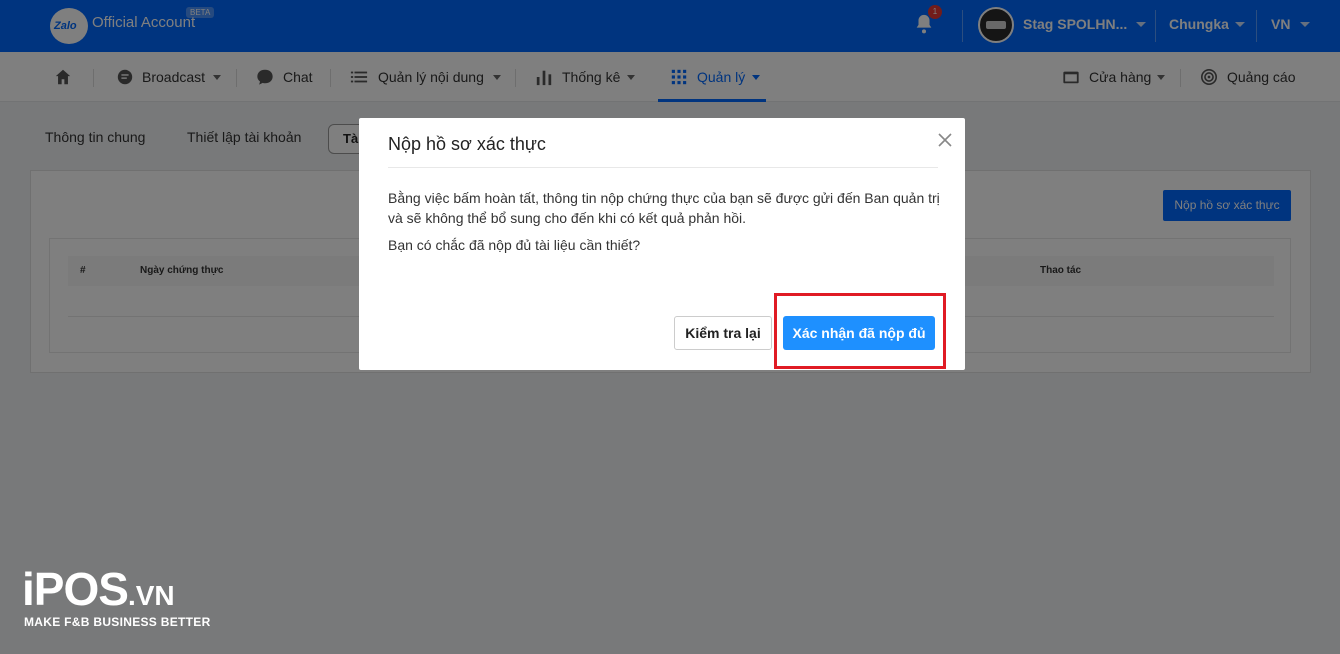 The image size is (1340, 654). What do you see at coordinates (467, 144) in the screenshot?
I see `dialog-title: Nộp hồ sơ xác thực` at bounding box center [467, 144].